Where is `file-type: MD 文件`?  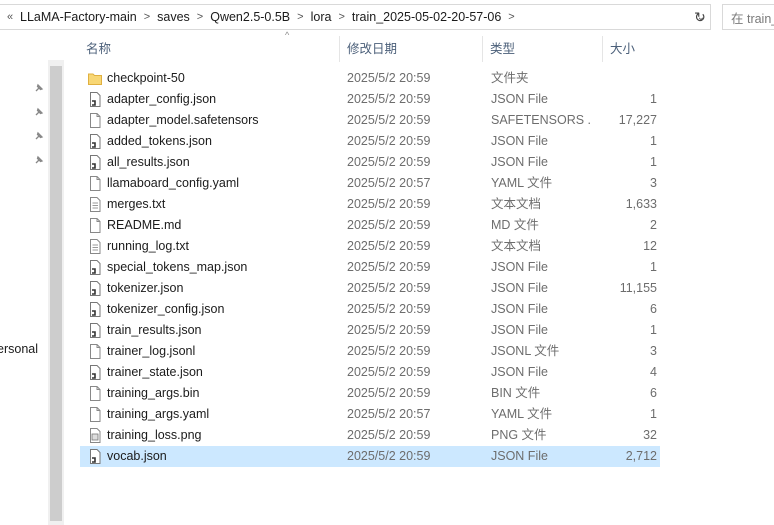 file-type: MD 文件 is located at coordinates (515, 225).